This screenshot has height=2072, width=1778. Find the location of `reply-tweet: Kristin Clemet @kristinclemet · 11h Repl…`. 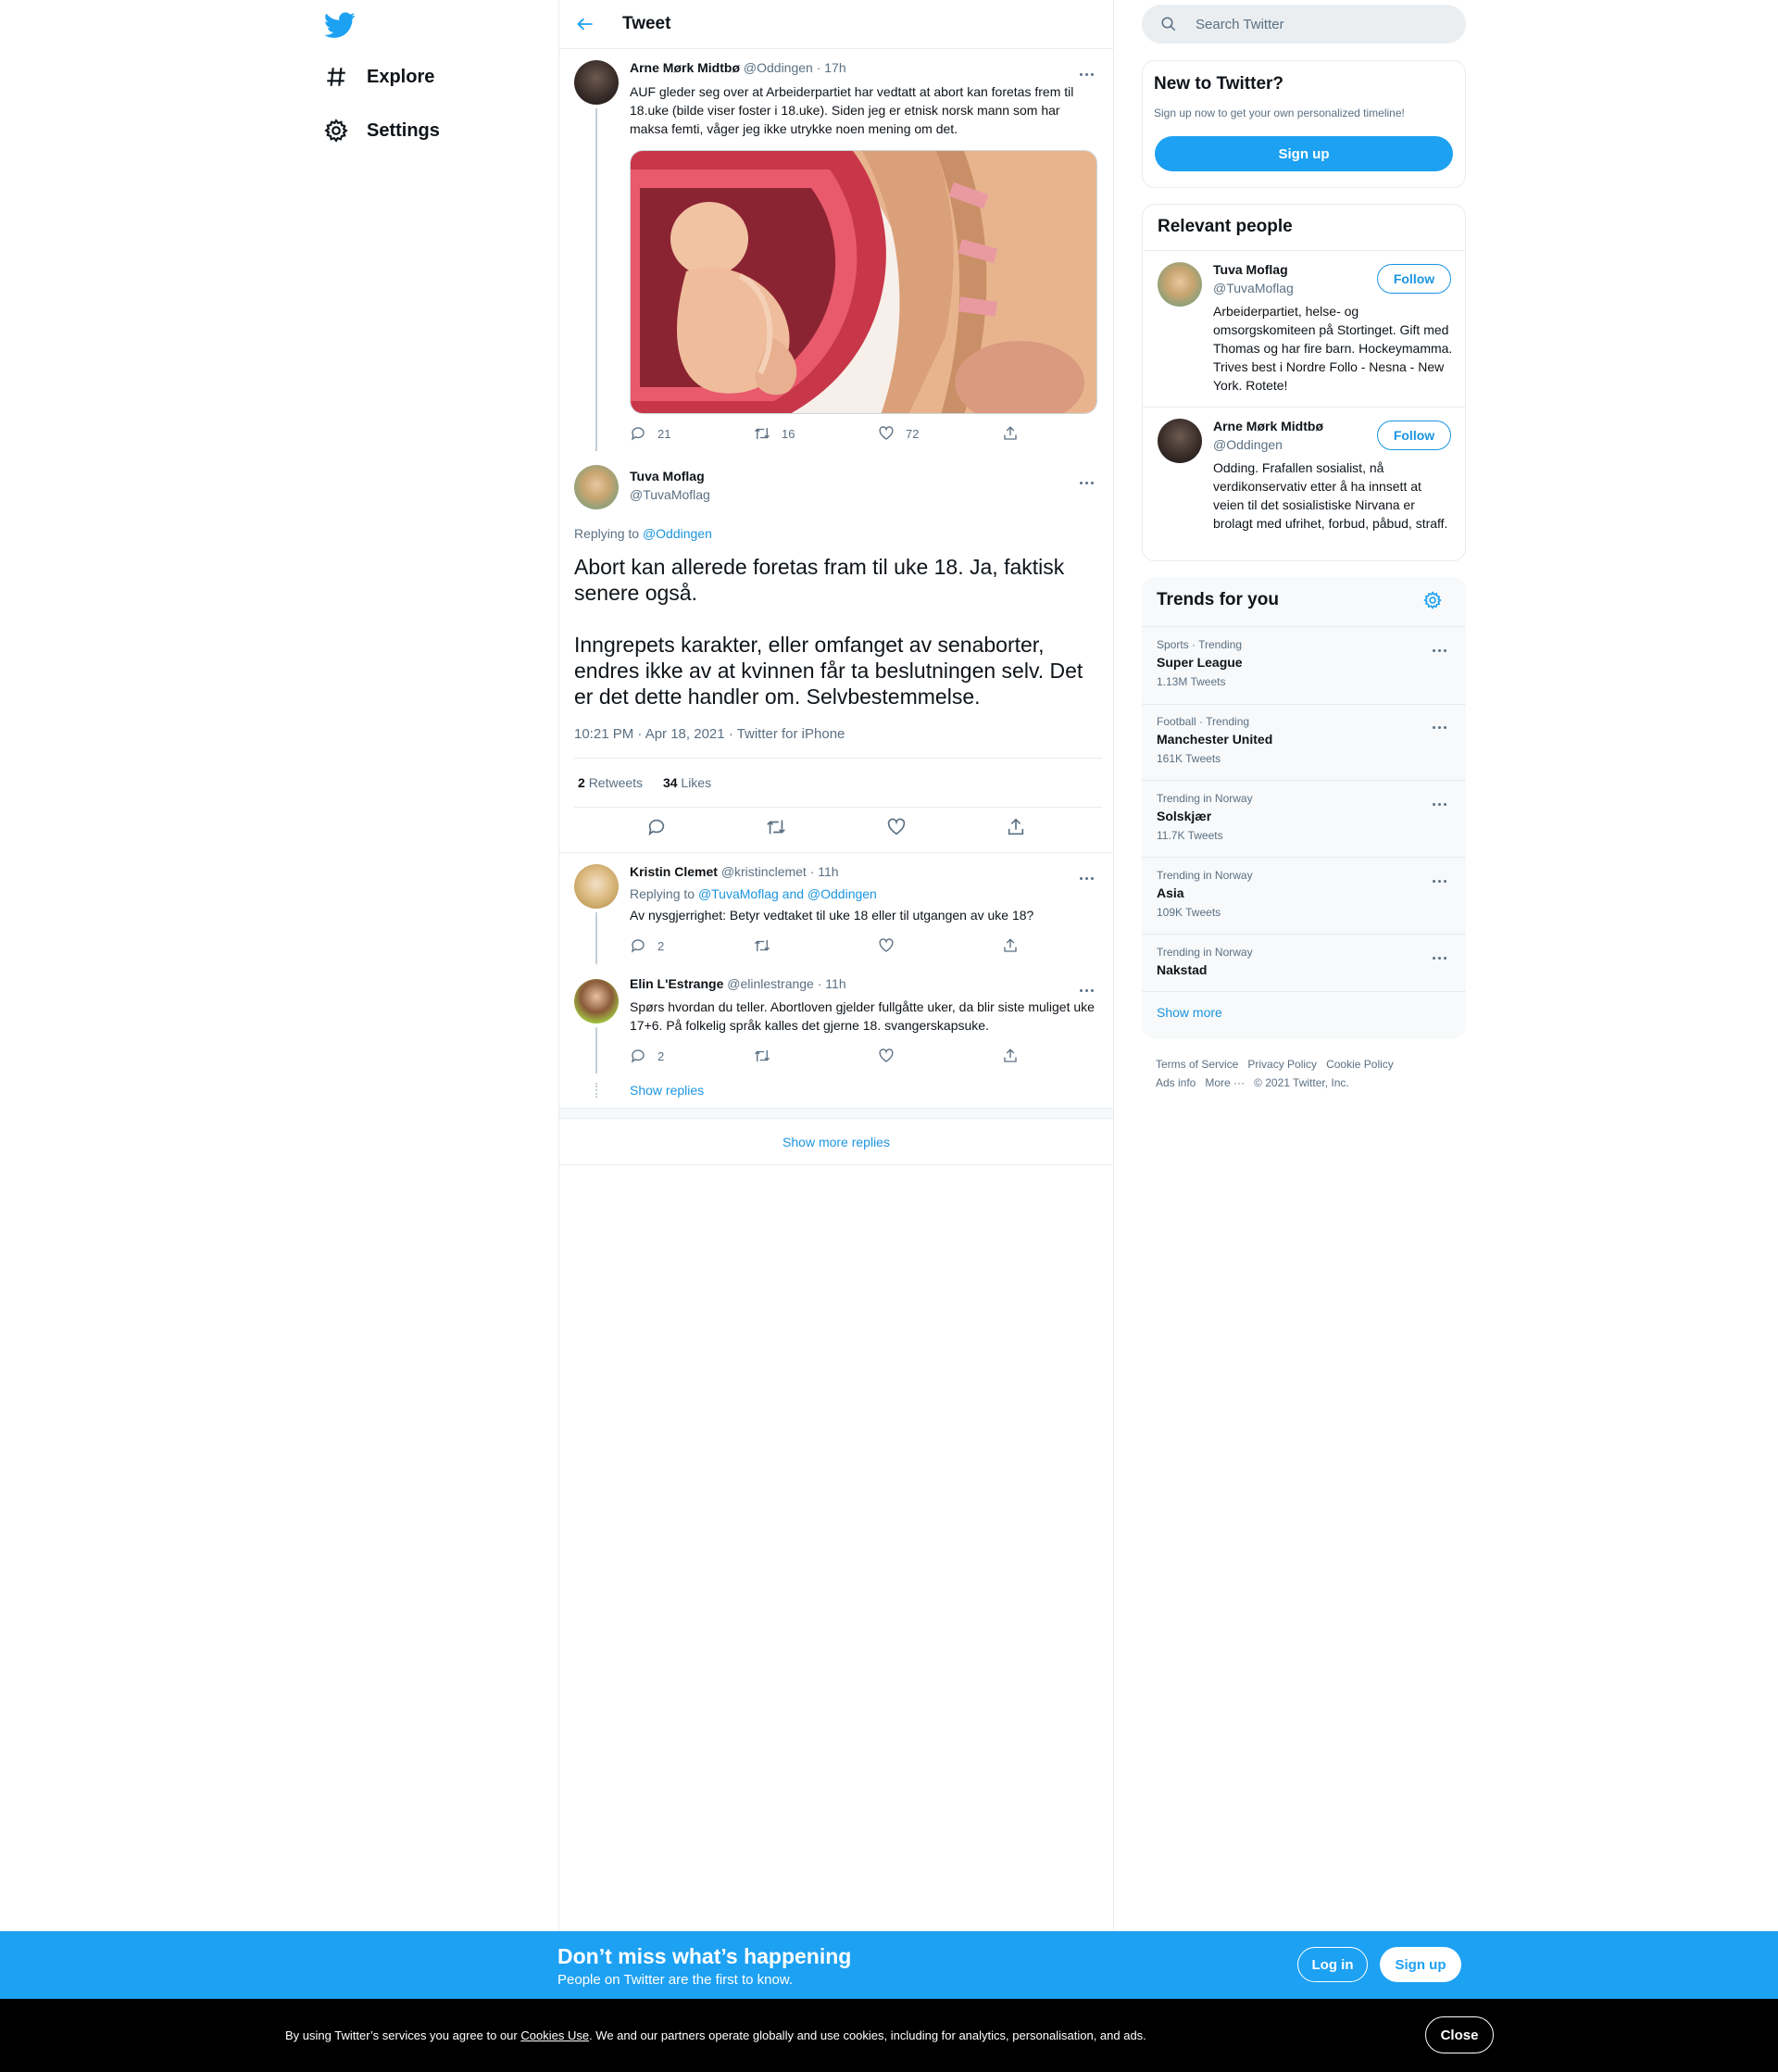

reply-tweet: Kristin Clemet @kristinclemet · 11h Repl… is located at coordinates (836, 908).